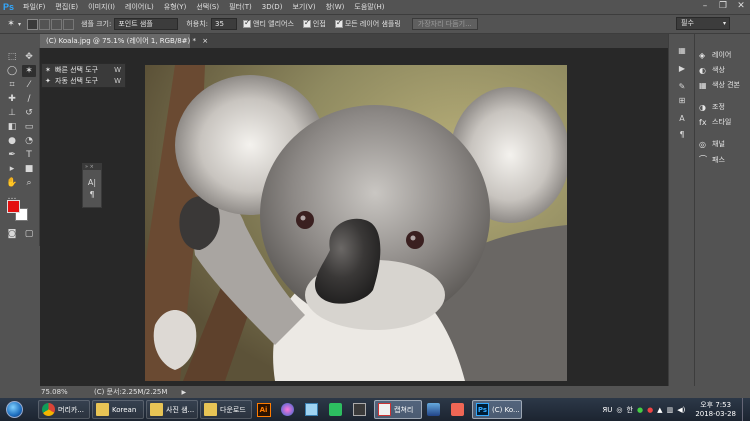  Describe the element at coordinates (33, 24) in the screenshot. I see `new-selection-icon` at that location.